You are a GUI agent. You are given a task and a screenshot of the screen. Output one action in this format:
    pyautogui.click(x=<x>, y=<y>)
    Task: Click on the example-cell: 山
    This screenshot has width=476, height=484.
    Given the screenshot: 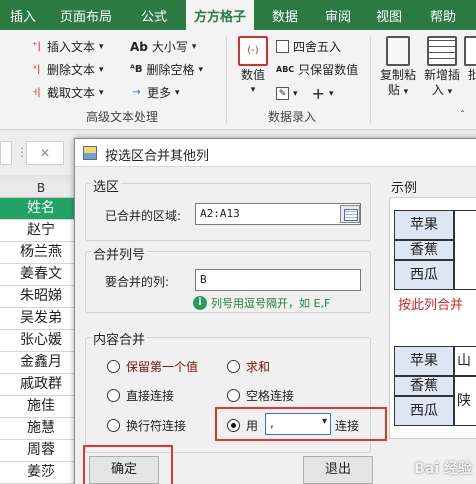 What is the action you would take?
    pyautogui.click(x=465, y=361)
    